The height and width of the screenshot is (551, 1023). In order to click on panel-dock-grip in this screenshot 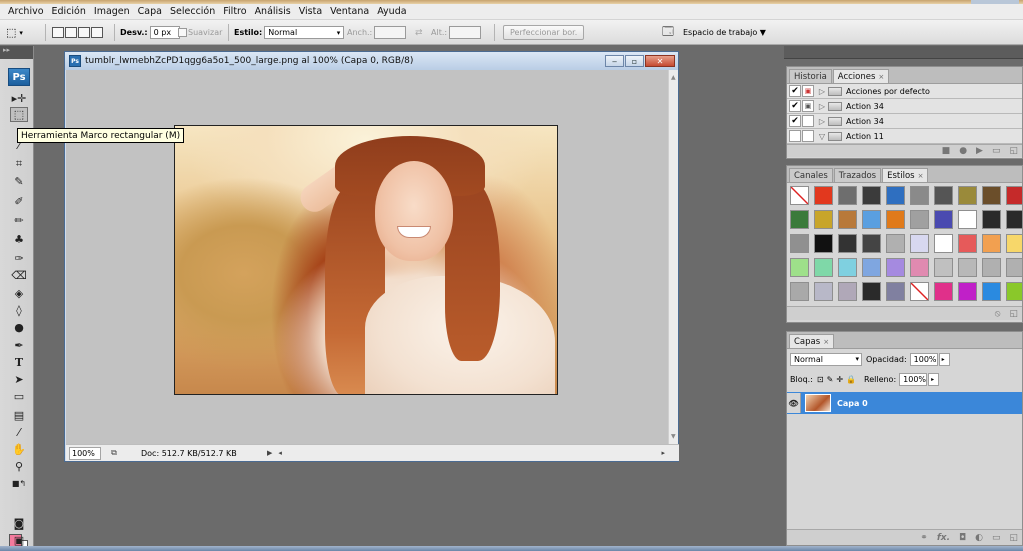, I will do `click(903, 52)`.